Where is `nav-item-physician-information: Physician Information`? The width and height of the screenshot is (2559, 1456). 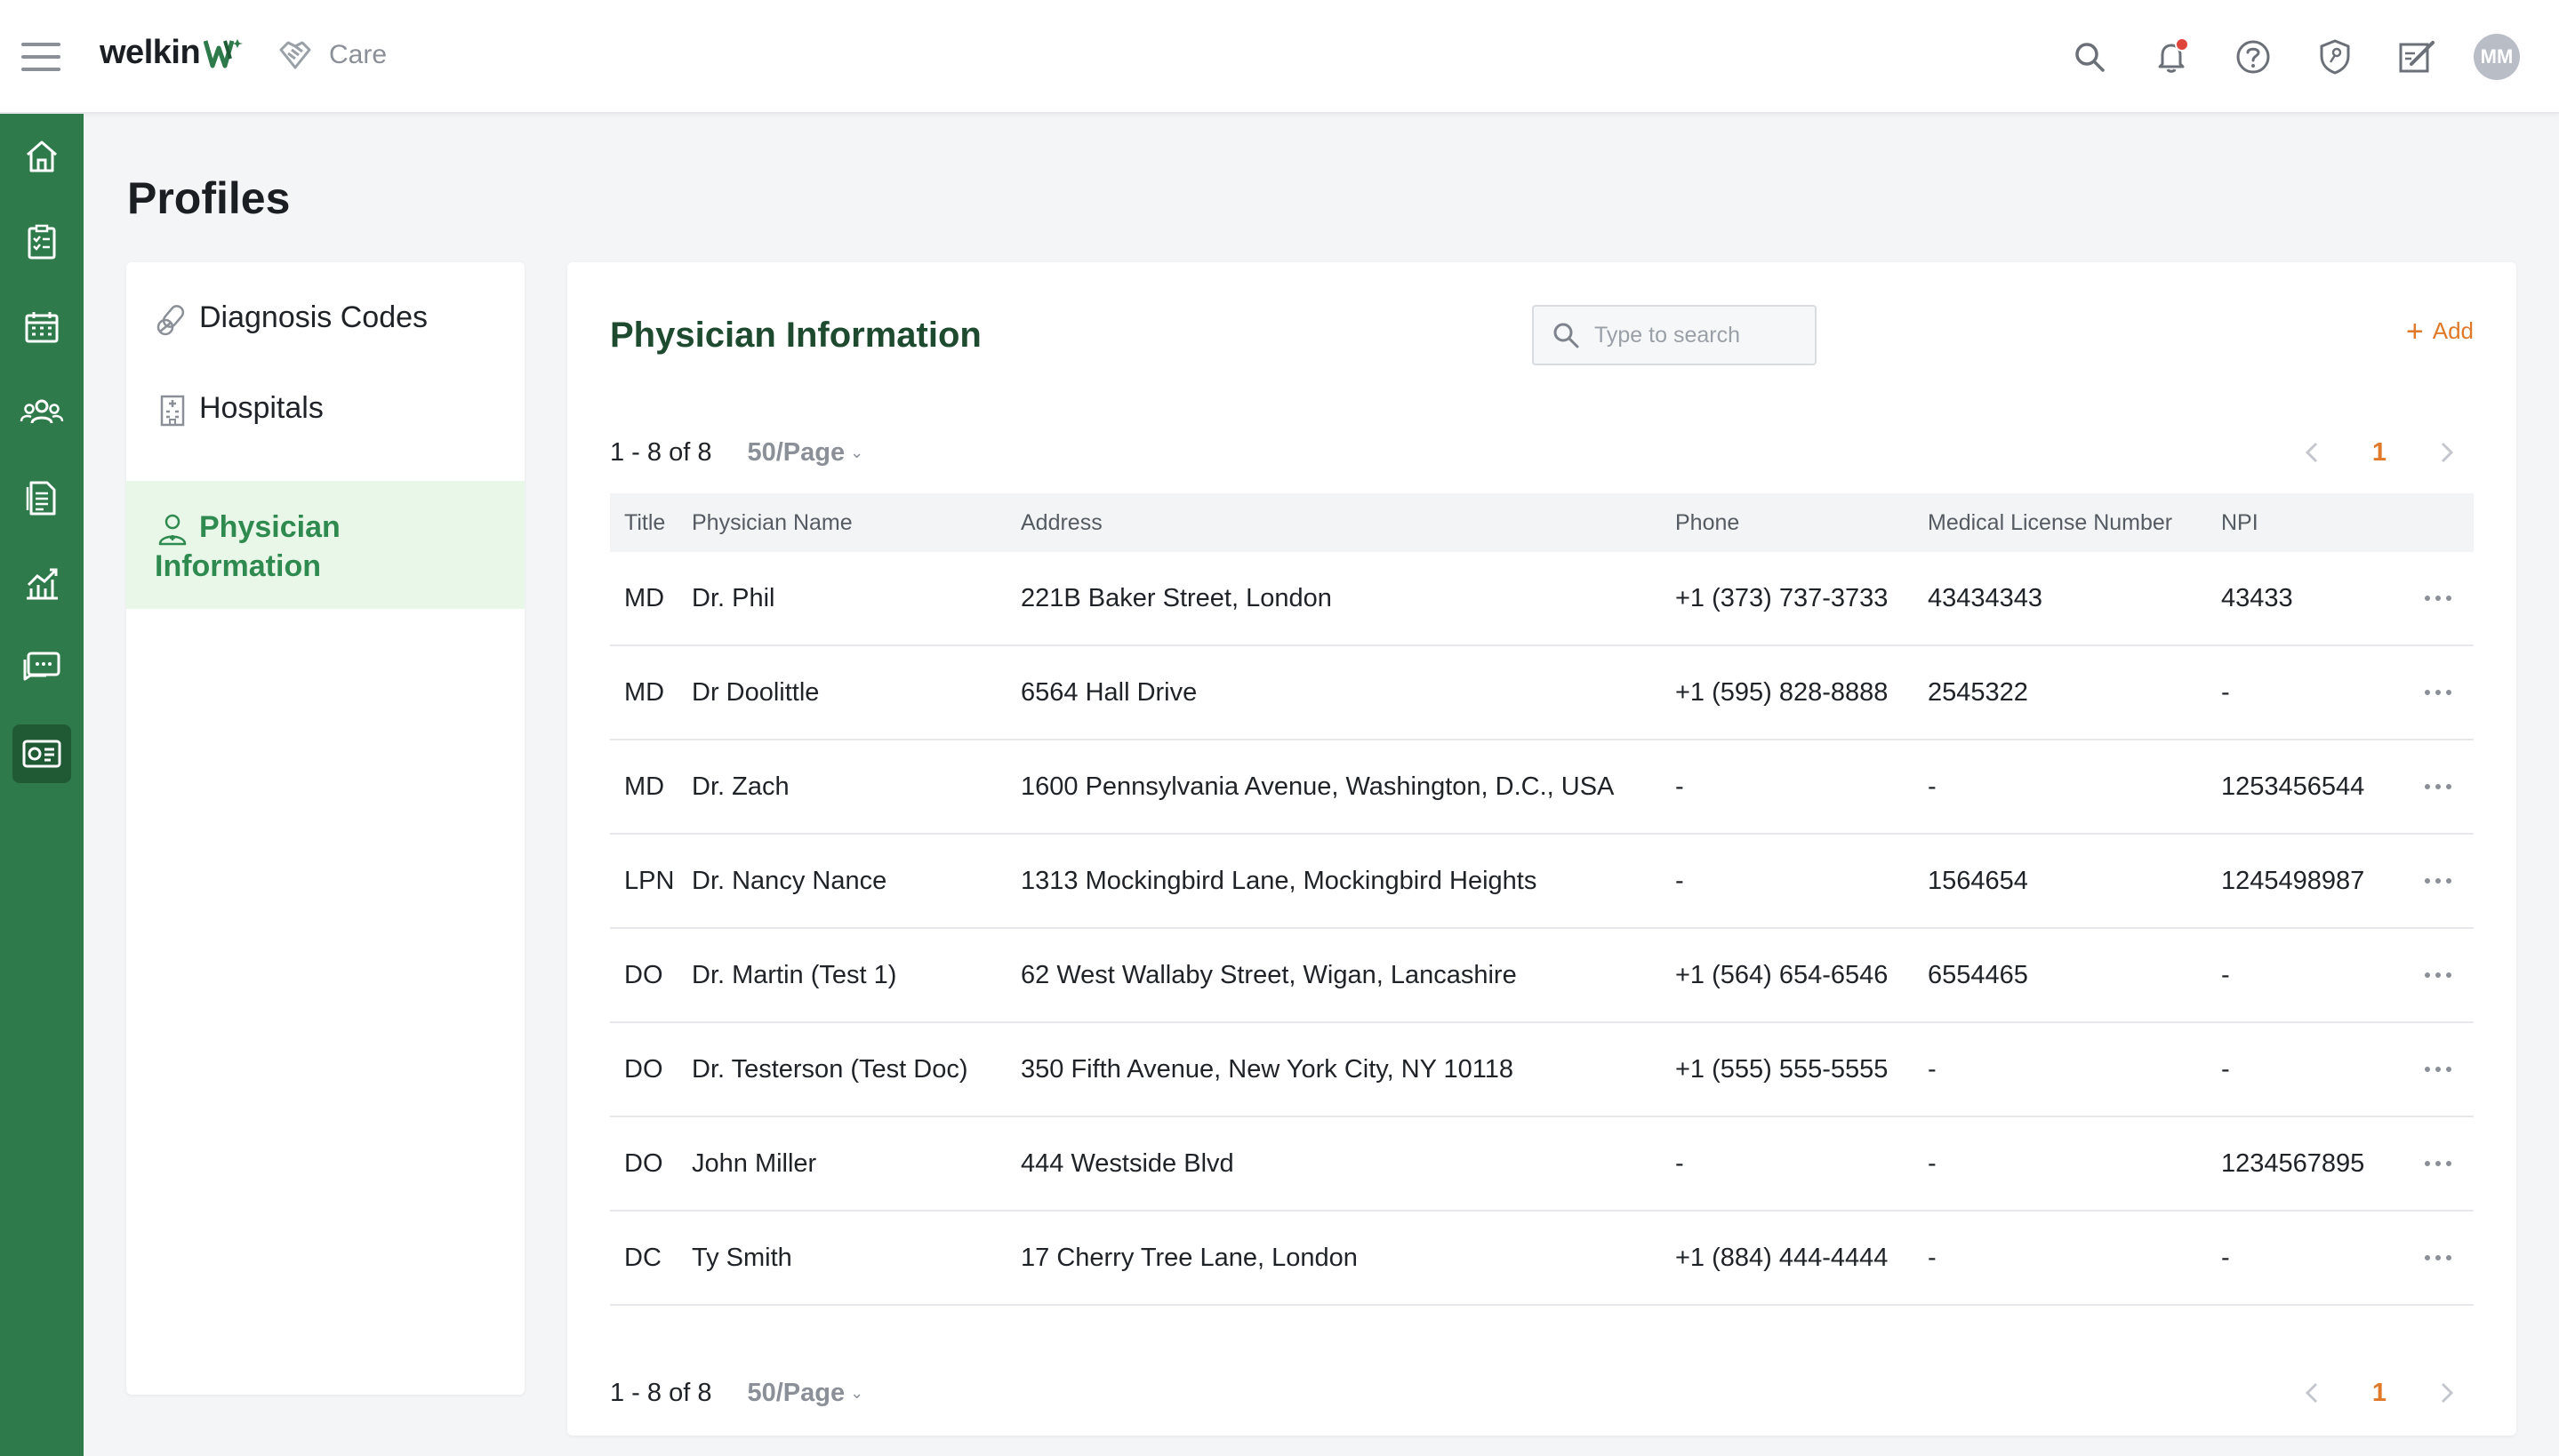 nav-item-physician-information: Physician Information is located at coordinates (325, 545).